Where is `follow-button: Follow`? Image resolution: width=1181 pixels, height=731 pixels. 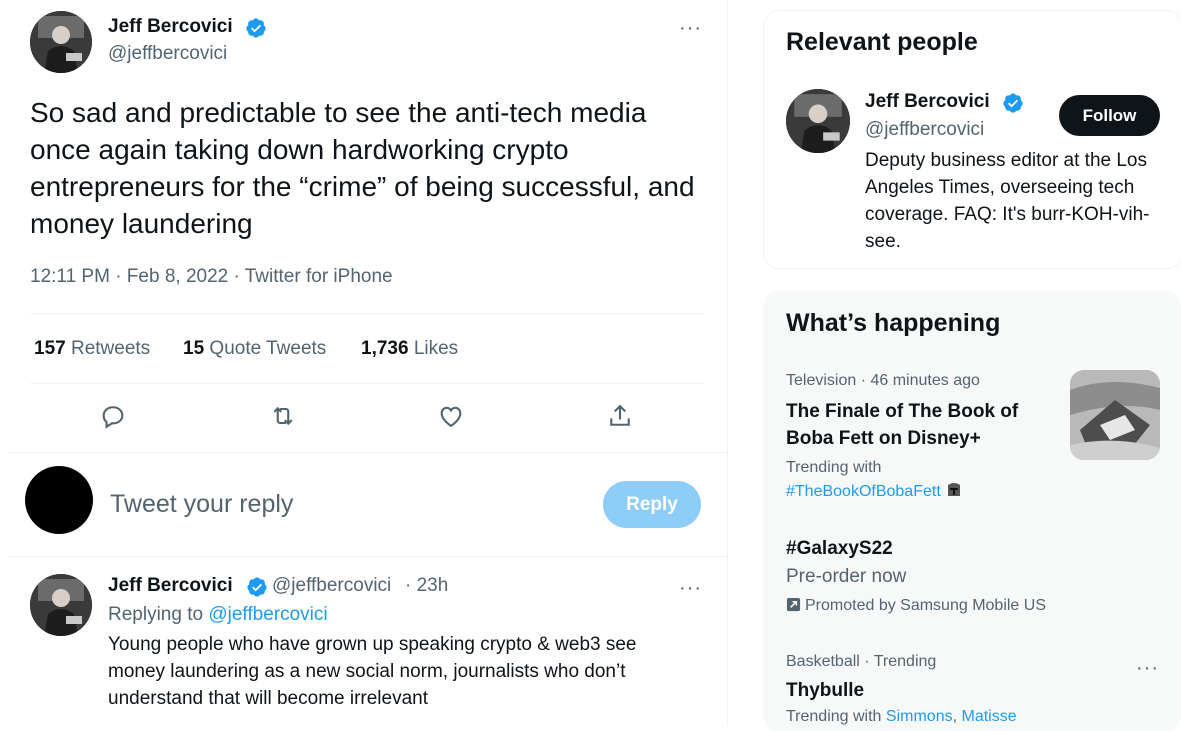
follow-button: Follow is located at coordinates (1109, 115).